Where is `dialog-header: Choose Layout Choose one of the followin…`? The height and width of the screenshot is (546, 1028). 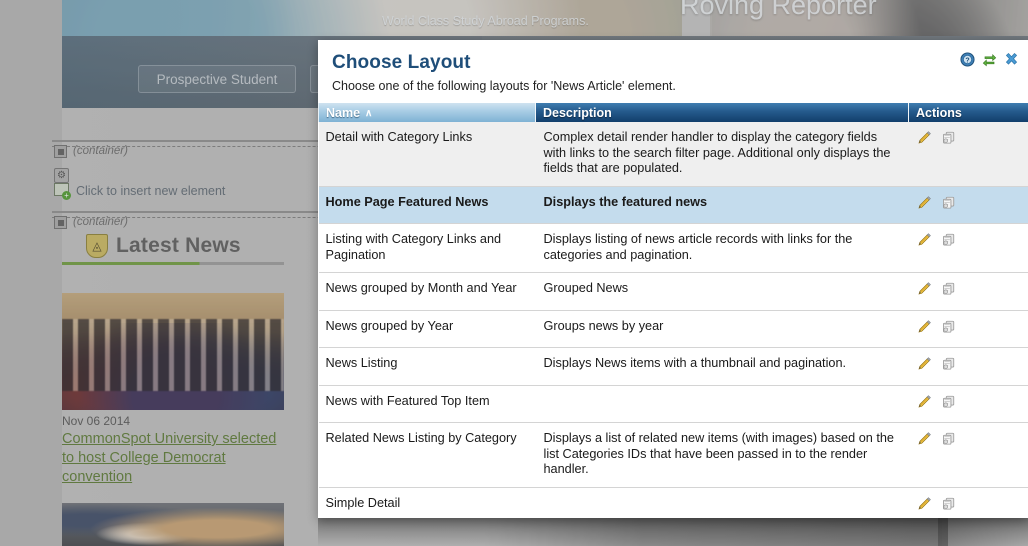 dialog-header: Choose Layout Choose one of the followin… is located at coordinates (673, 67).